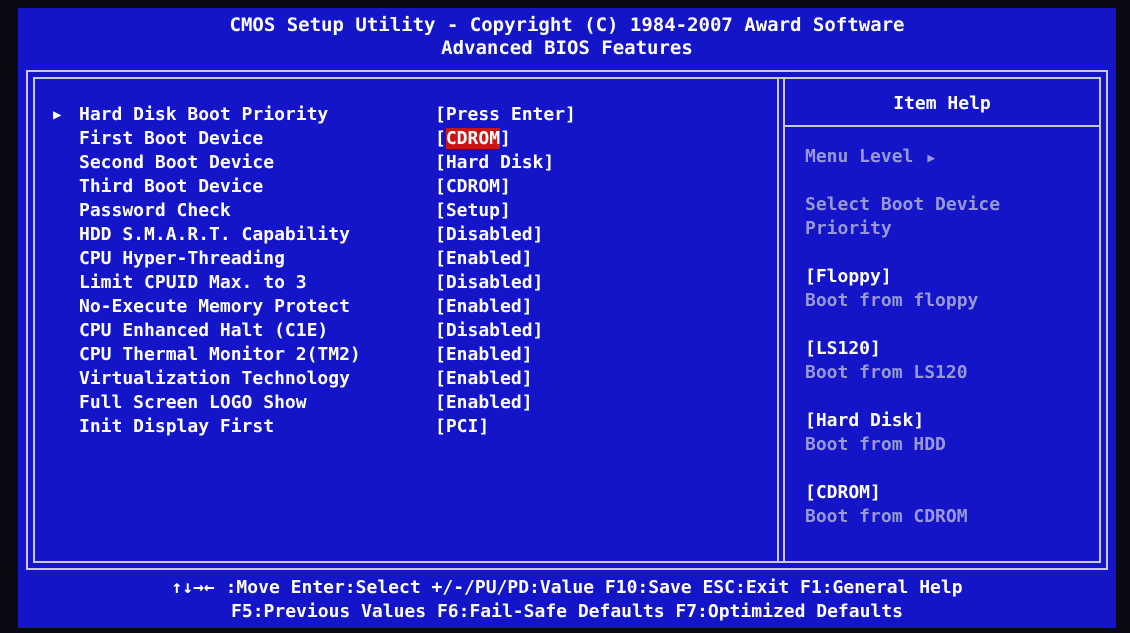 This screenshot has height=633, width=1130. I want to click on setting-label: No-Execute Memory Protect, so click(214, 306).